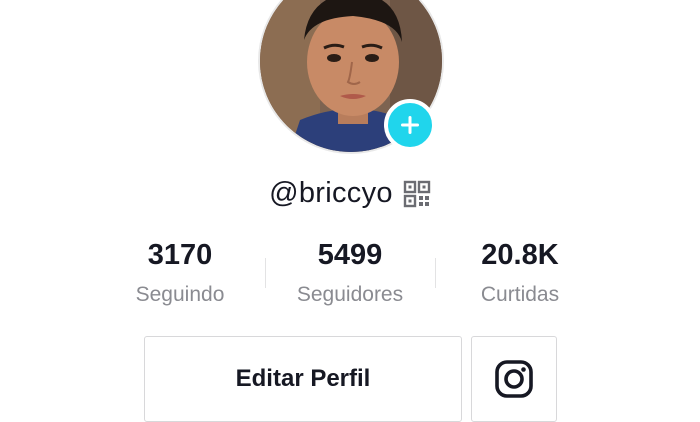 The image size is (700, 422). Describe the element at coordinates (520, 272) in the screenshot. I see `stat-likes: 20.8K Curtidas` at that location.